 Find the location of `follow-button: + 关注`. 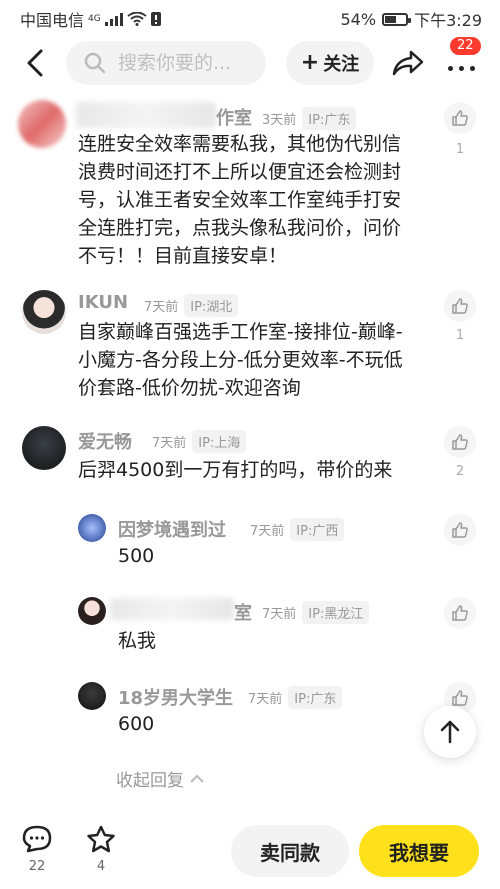

follow-button: + 关注 is located at coordinates (330, 63).